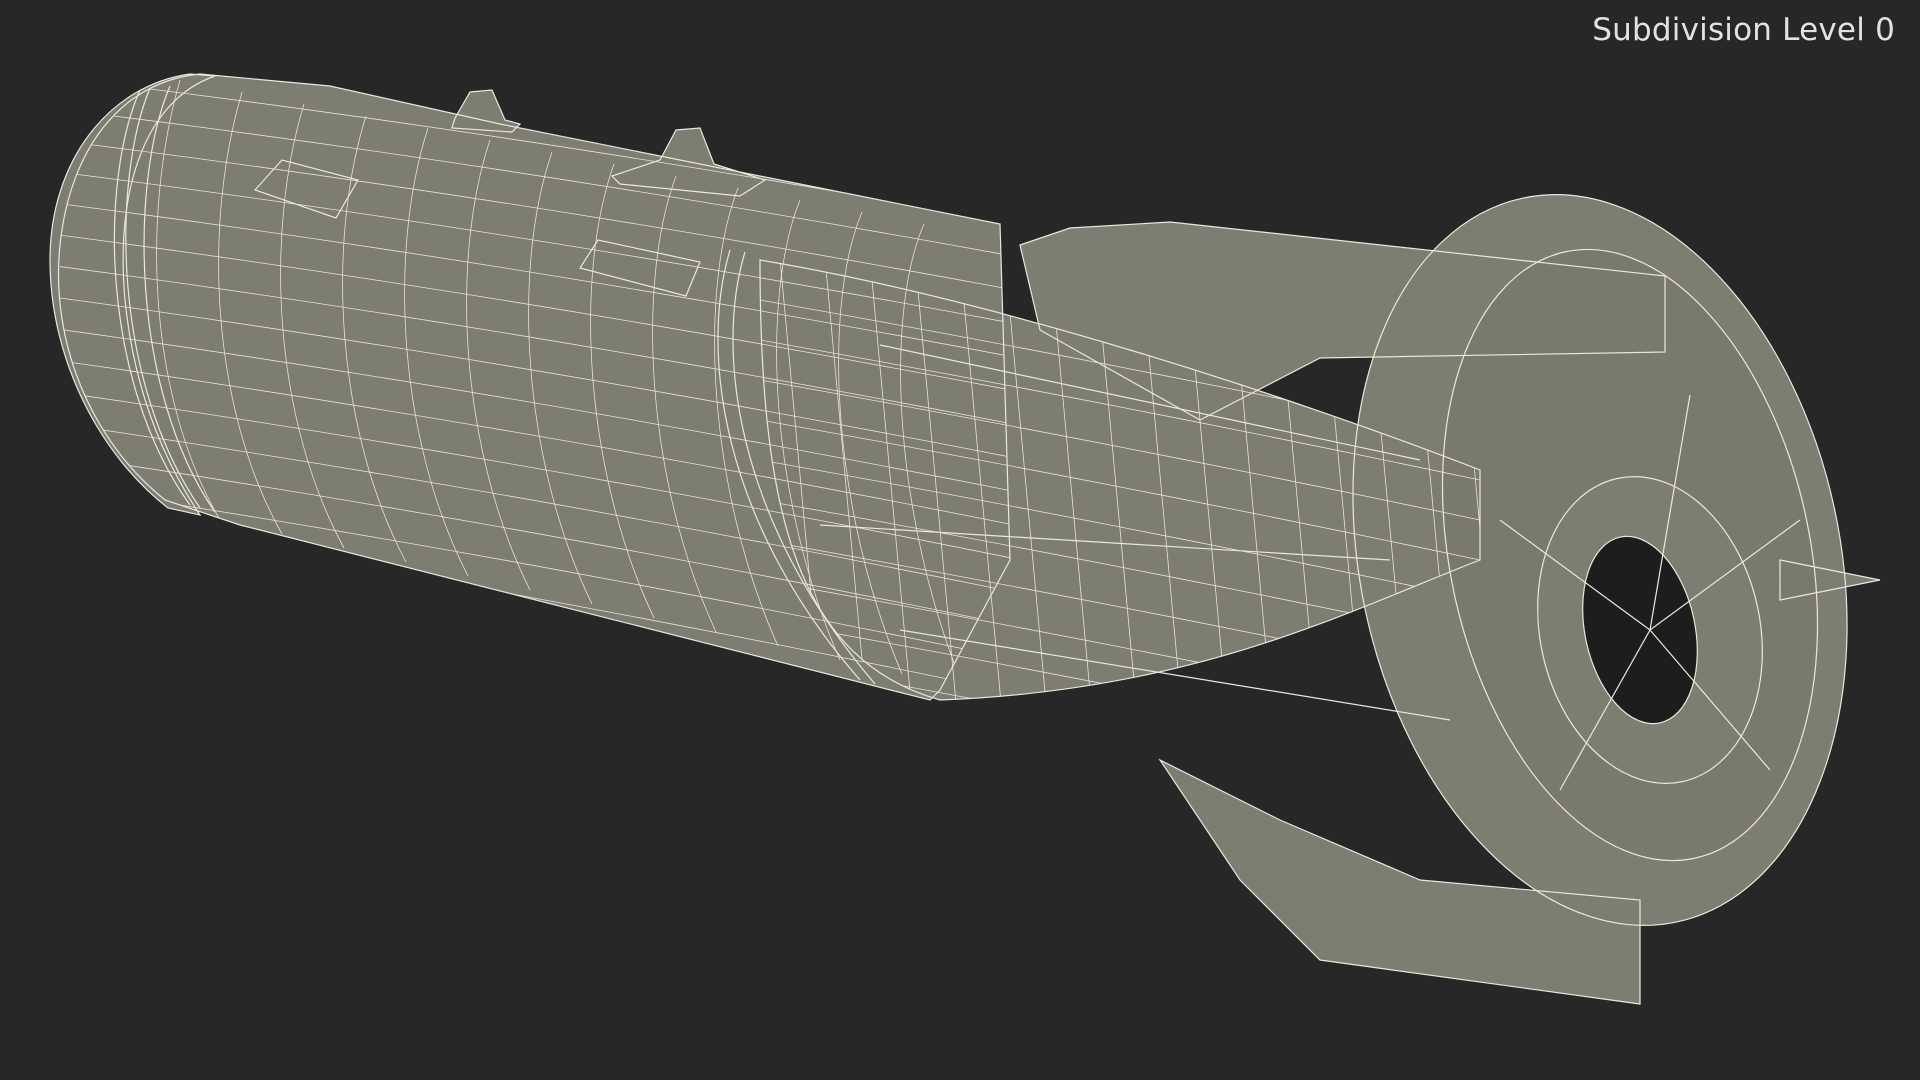  Describe the element at coordinates (1743, 30) in the screenshot. I see `subdivision-level-label: Subdivision Level 0` at that location.